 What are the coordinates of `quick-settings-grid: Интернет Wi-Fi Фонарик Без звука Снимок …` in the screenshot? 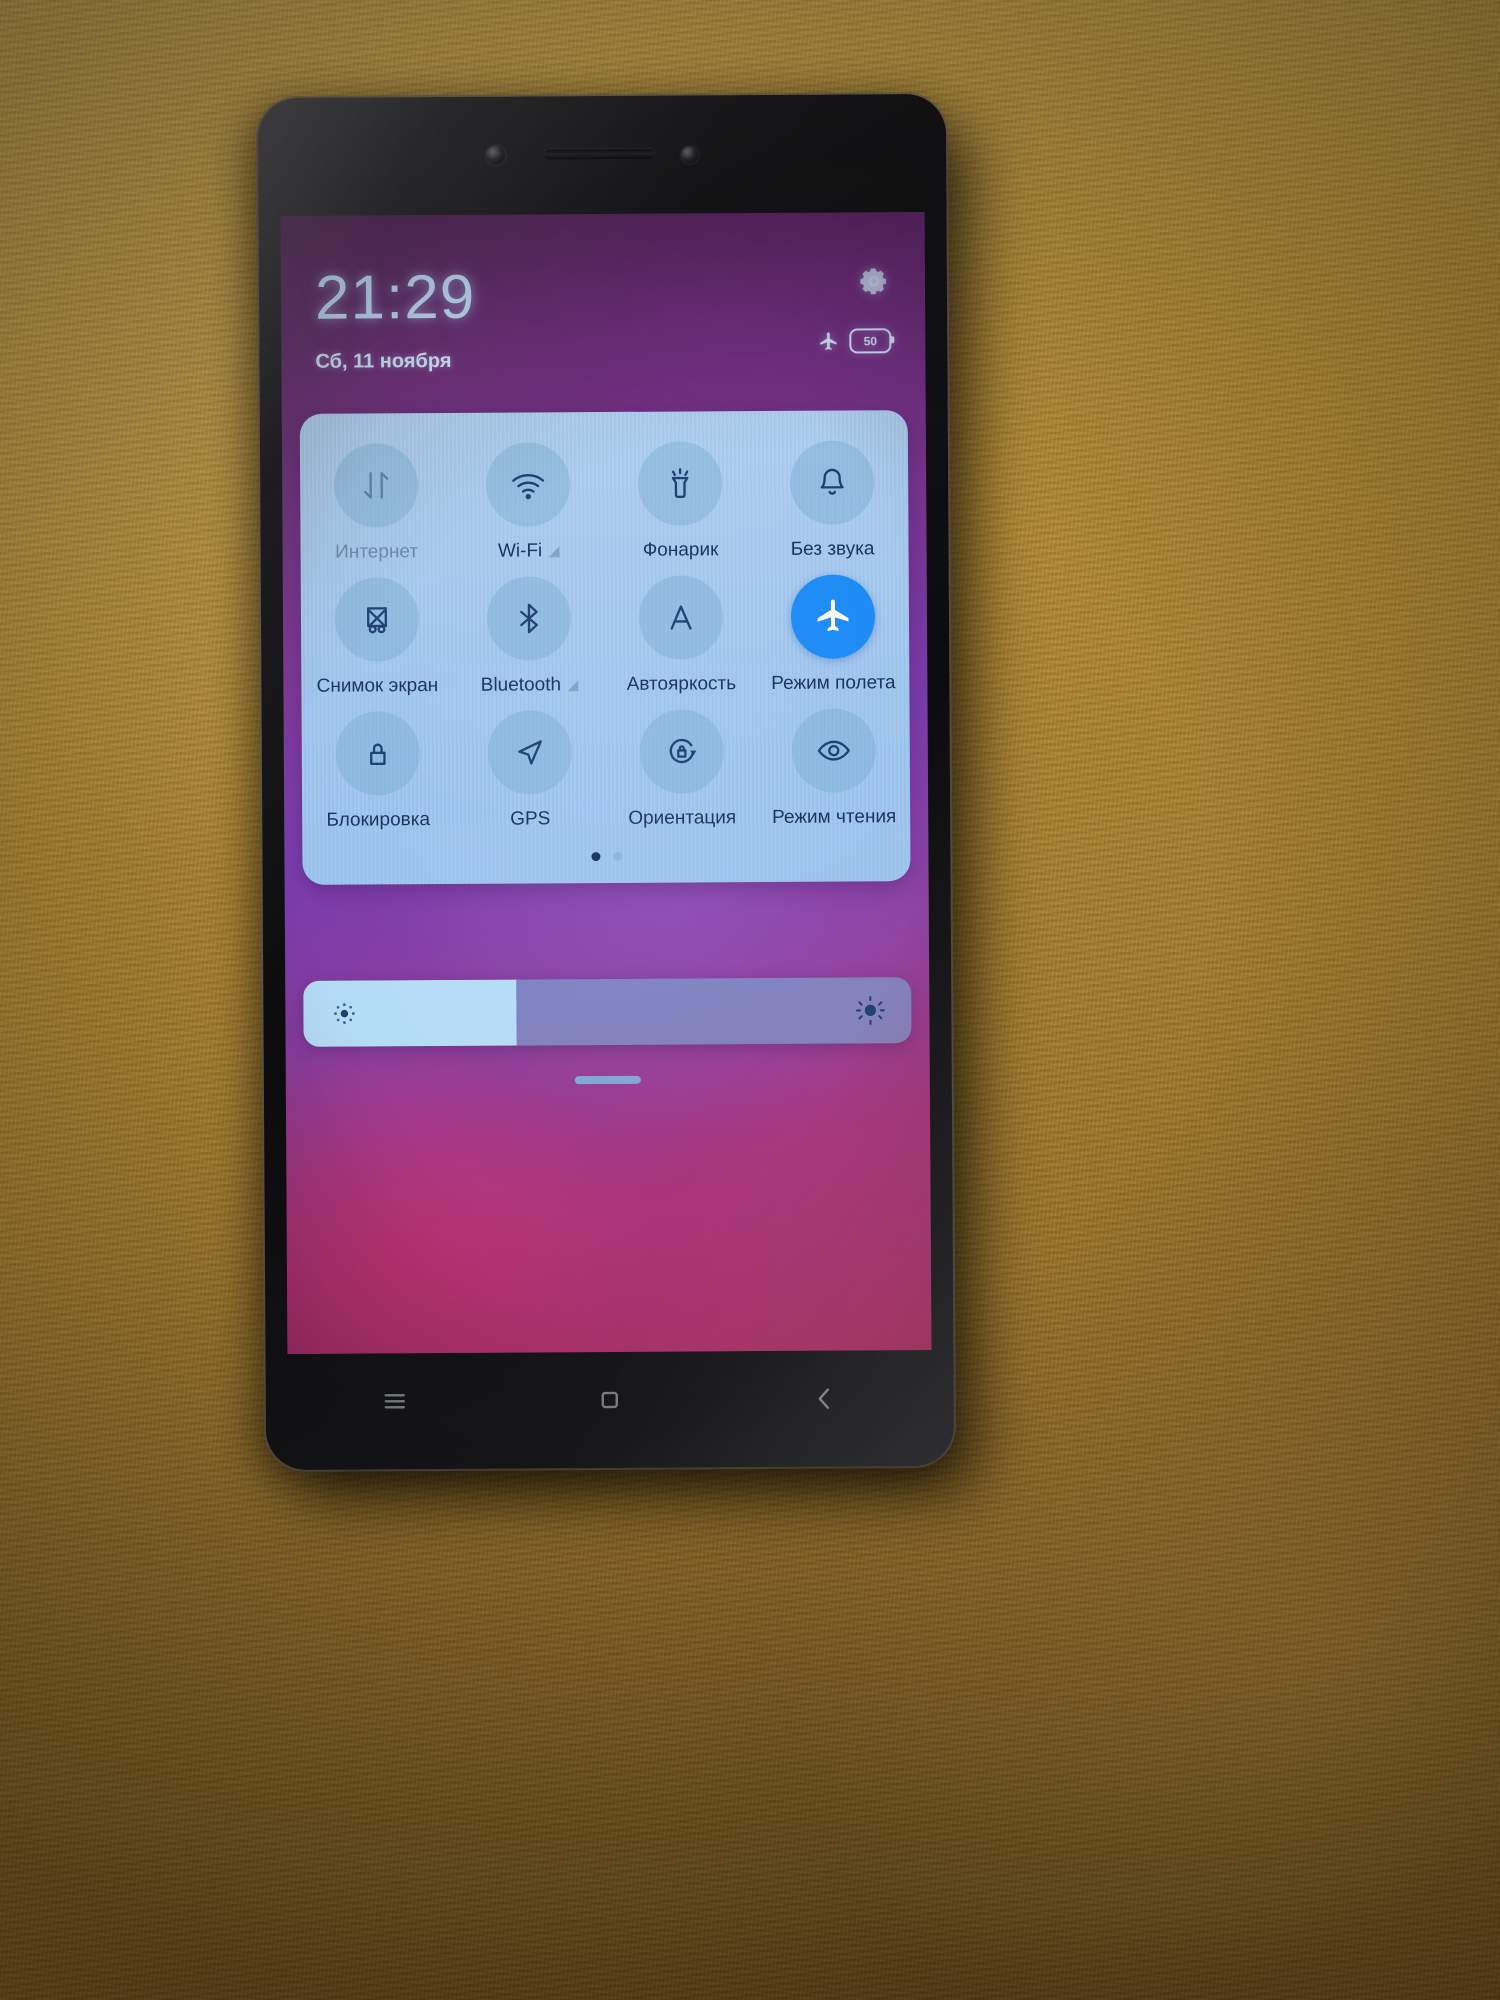 It's located at (605, 636).